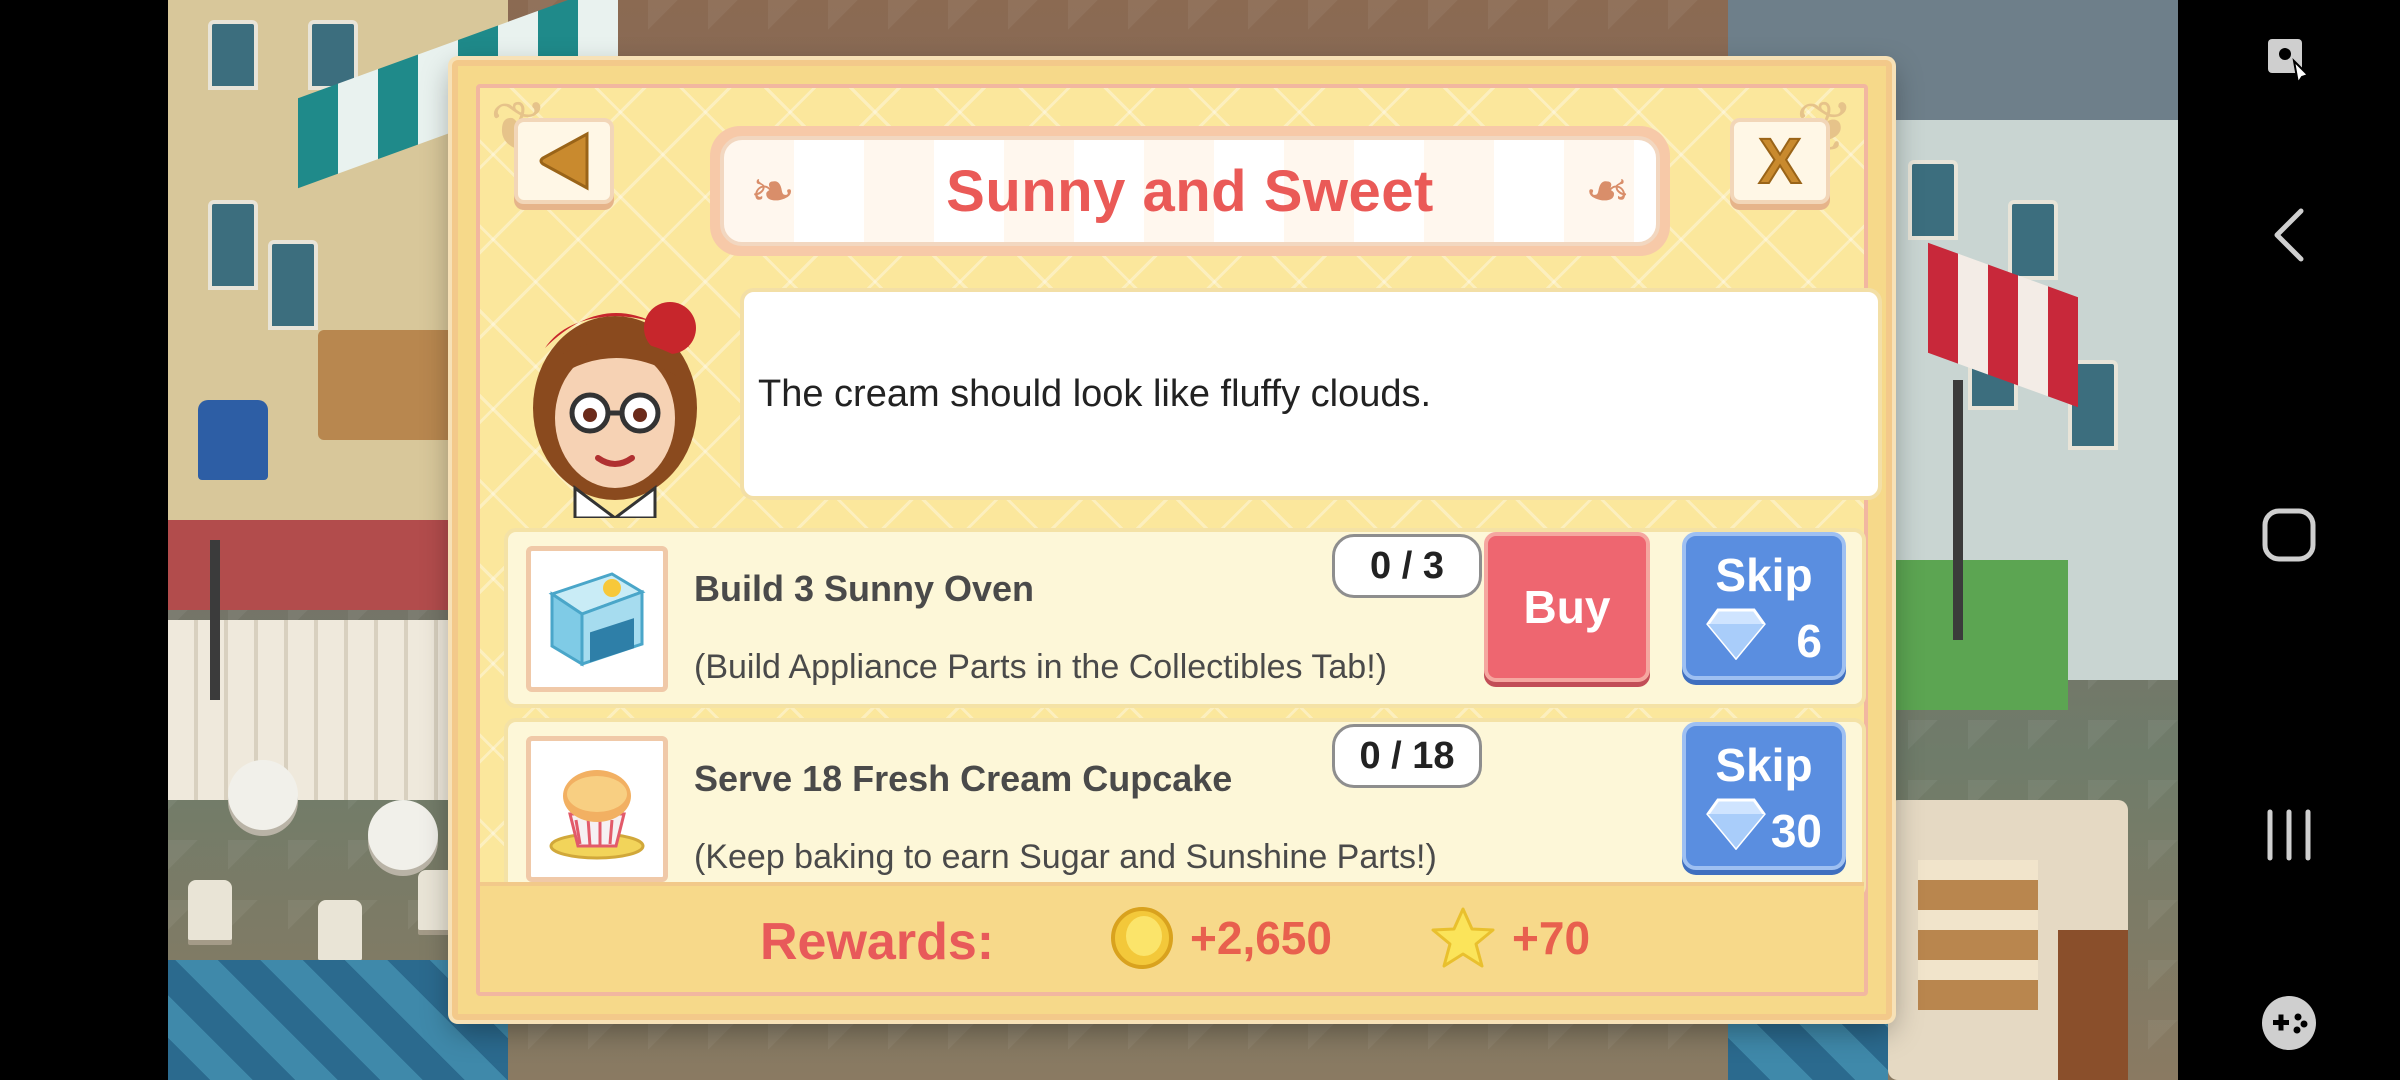  What do you see at coordinates (1809, 641) in the screenshot?
I see `skip-cost: 6` at bounding box center [1809, 641].